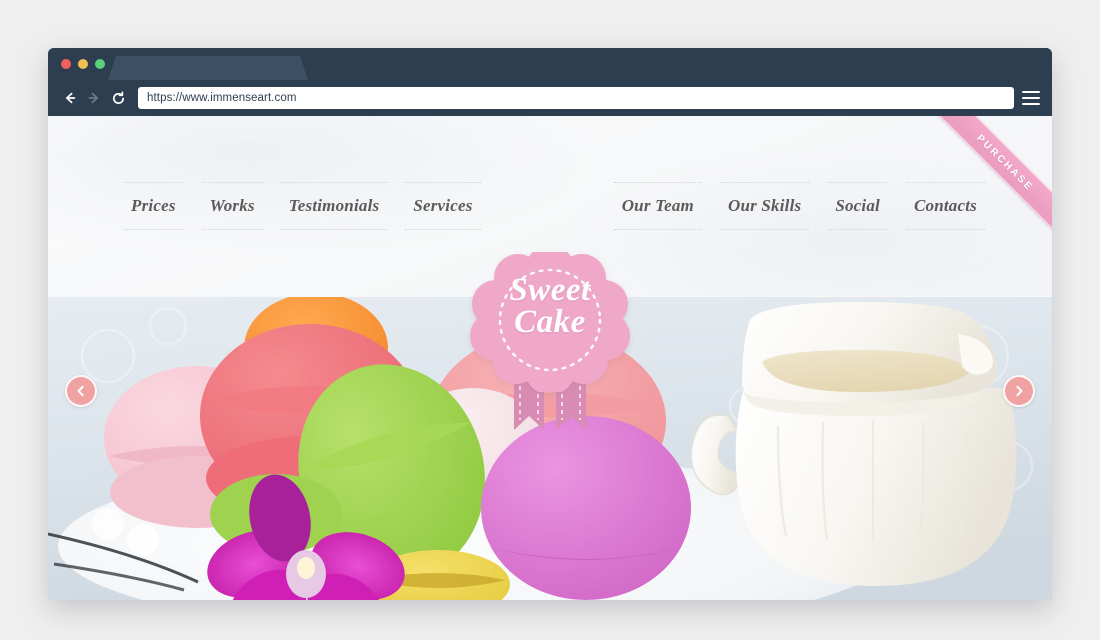 Image resolution: width=1100 pixels, height=640 pixels. I want to click on browser-address-bar: https://www.immenseart.com, so click(550, 98).